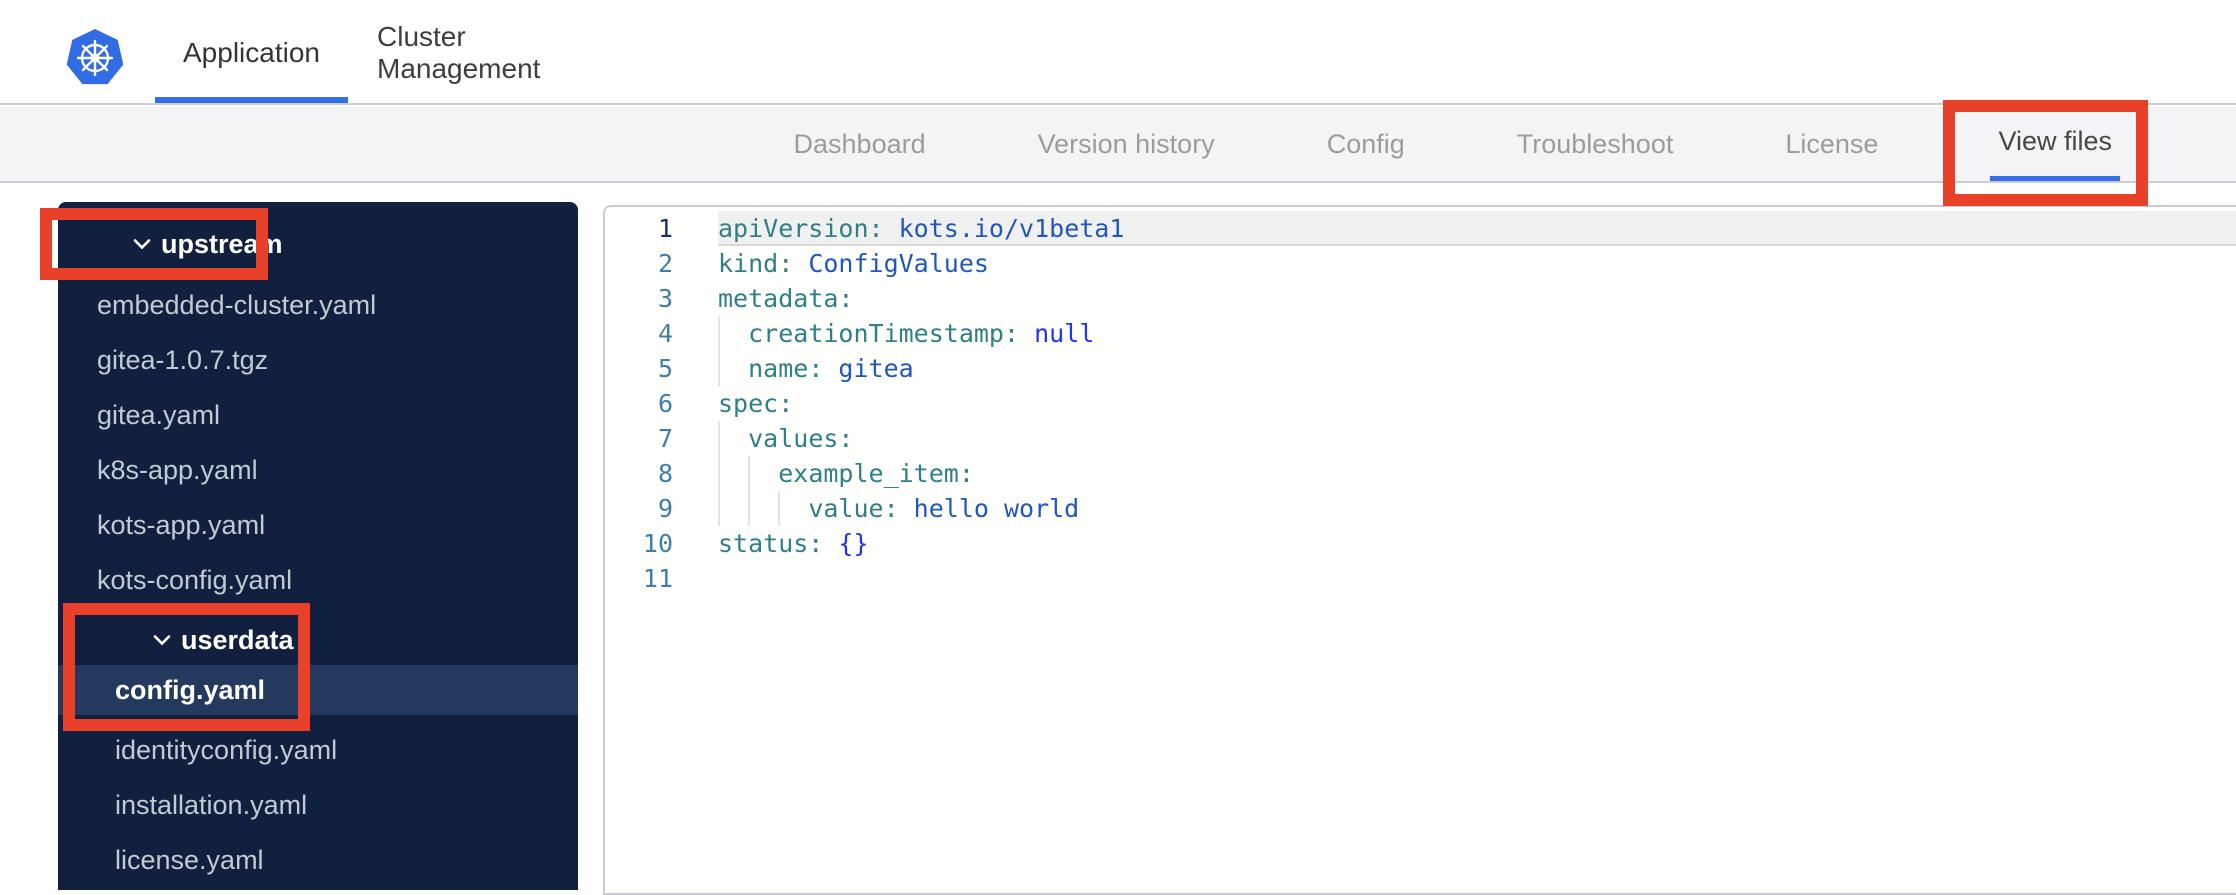 The image size is (2236, 895). I want to click on tab-application: Application, so click(251, 52).